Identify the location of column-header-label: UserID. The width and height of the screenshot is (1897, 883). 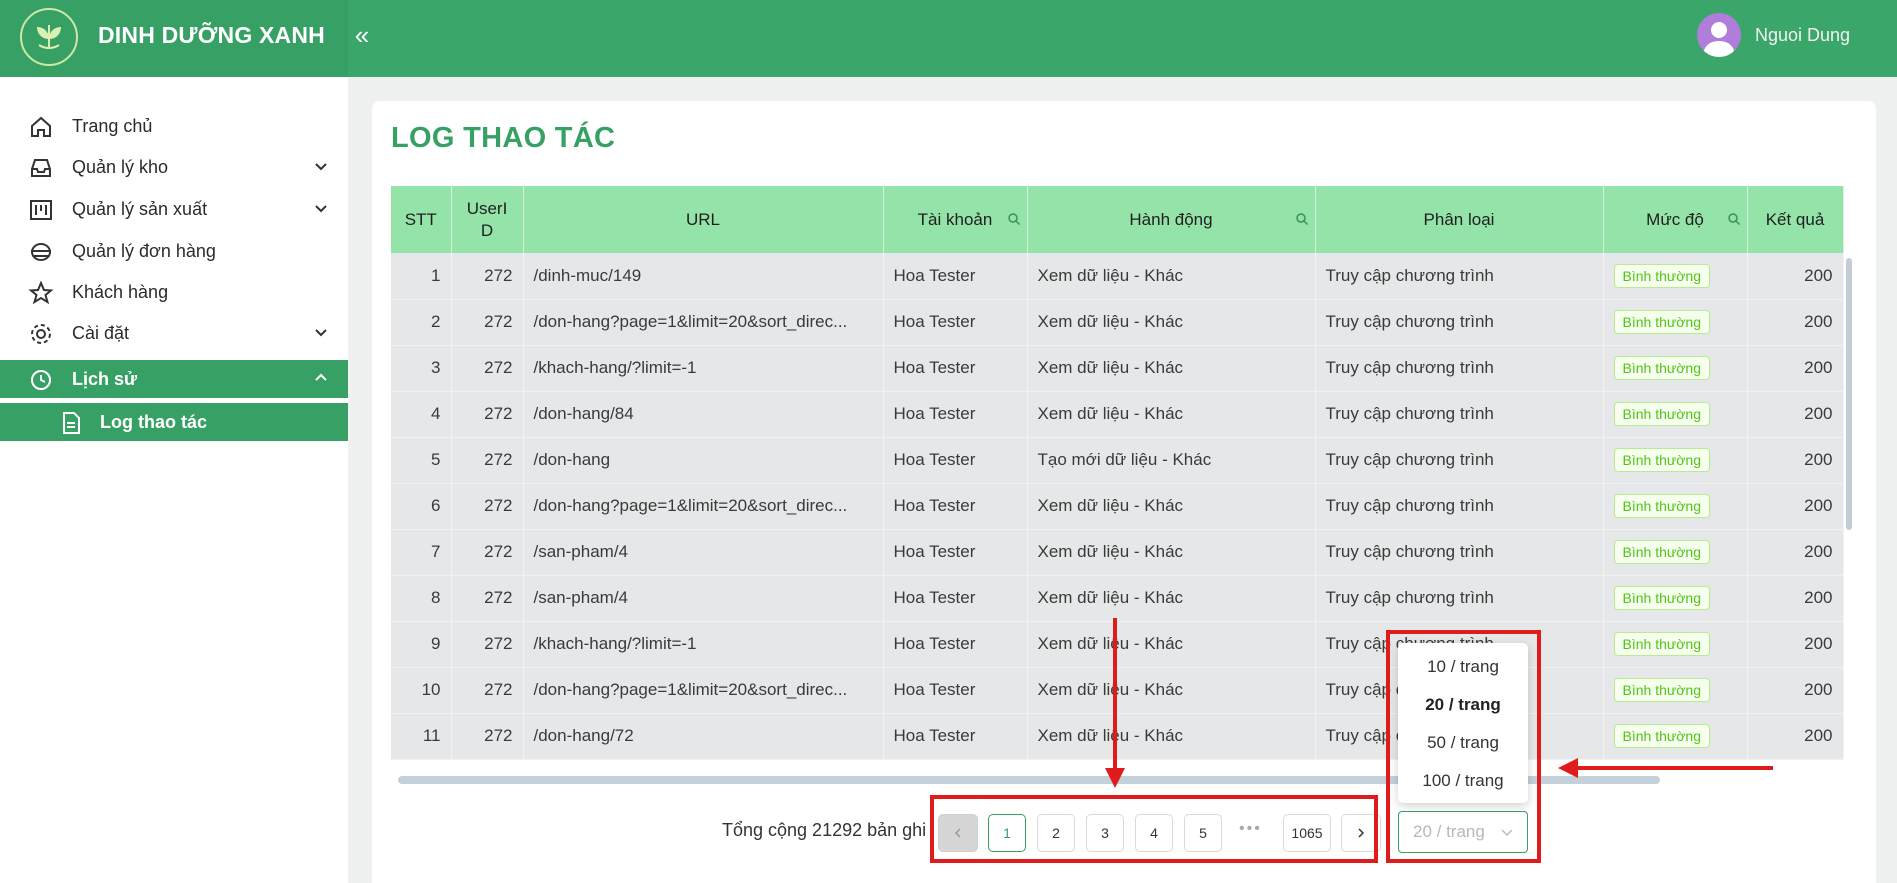
(487, 219).